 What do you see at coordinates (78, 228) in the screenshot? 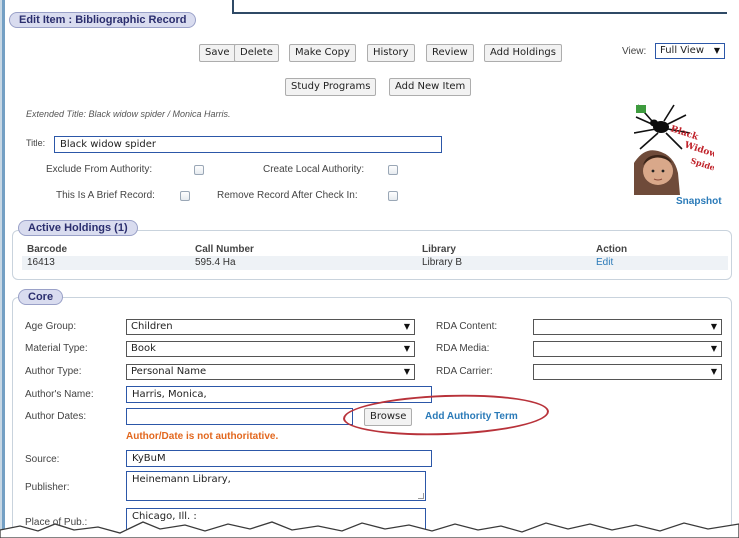
I see `holdings-title: Active Holdings (1)` at bounding box center [78, 228].